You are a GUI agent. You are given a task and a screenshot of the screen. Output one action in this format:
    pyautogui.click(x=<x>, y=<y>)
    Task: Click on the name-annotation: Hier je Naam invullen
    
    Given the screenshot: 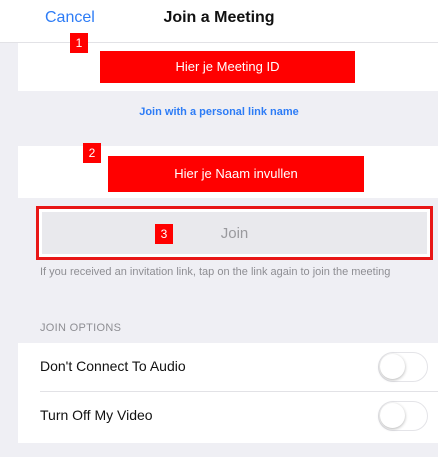 What is the action you would take?
    pyautogui.click(x=236, y=174)
    